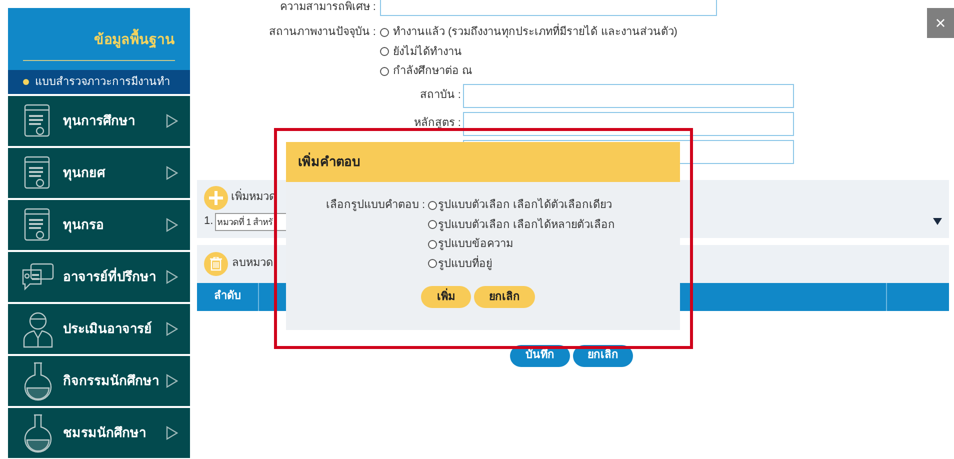 Image resolution: width=954 pixels, height=459 pixels. Describe the element at coordinates (940, 23) in the screenshot. I see `close-button: ×` at that location.